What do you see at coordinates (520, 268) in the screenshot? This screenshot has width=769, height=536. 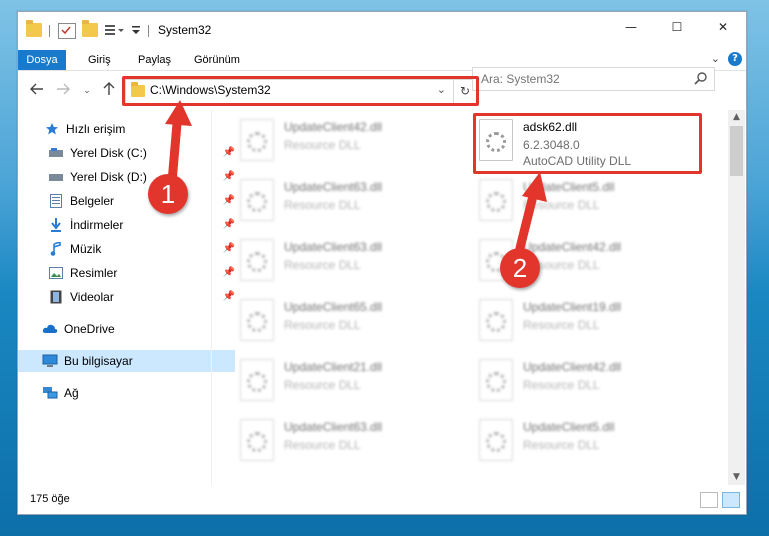 I see `callout-2: 2` at bounding box center [520, 268].